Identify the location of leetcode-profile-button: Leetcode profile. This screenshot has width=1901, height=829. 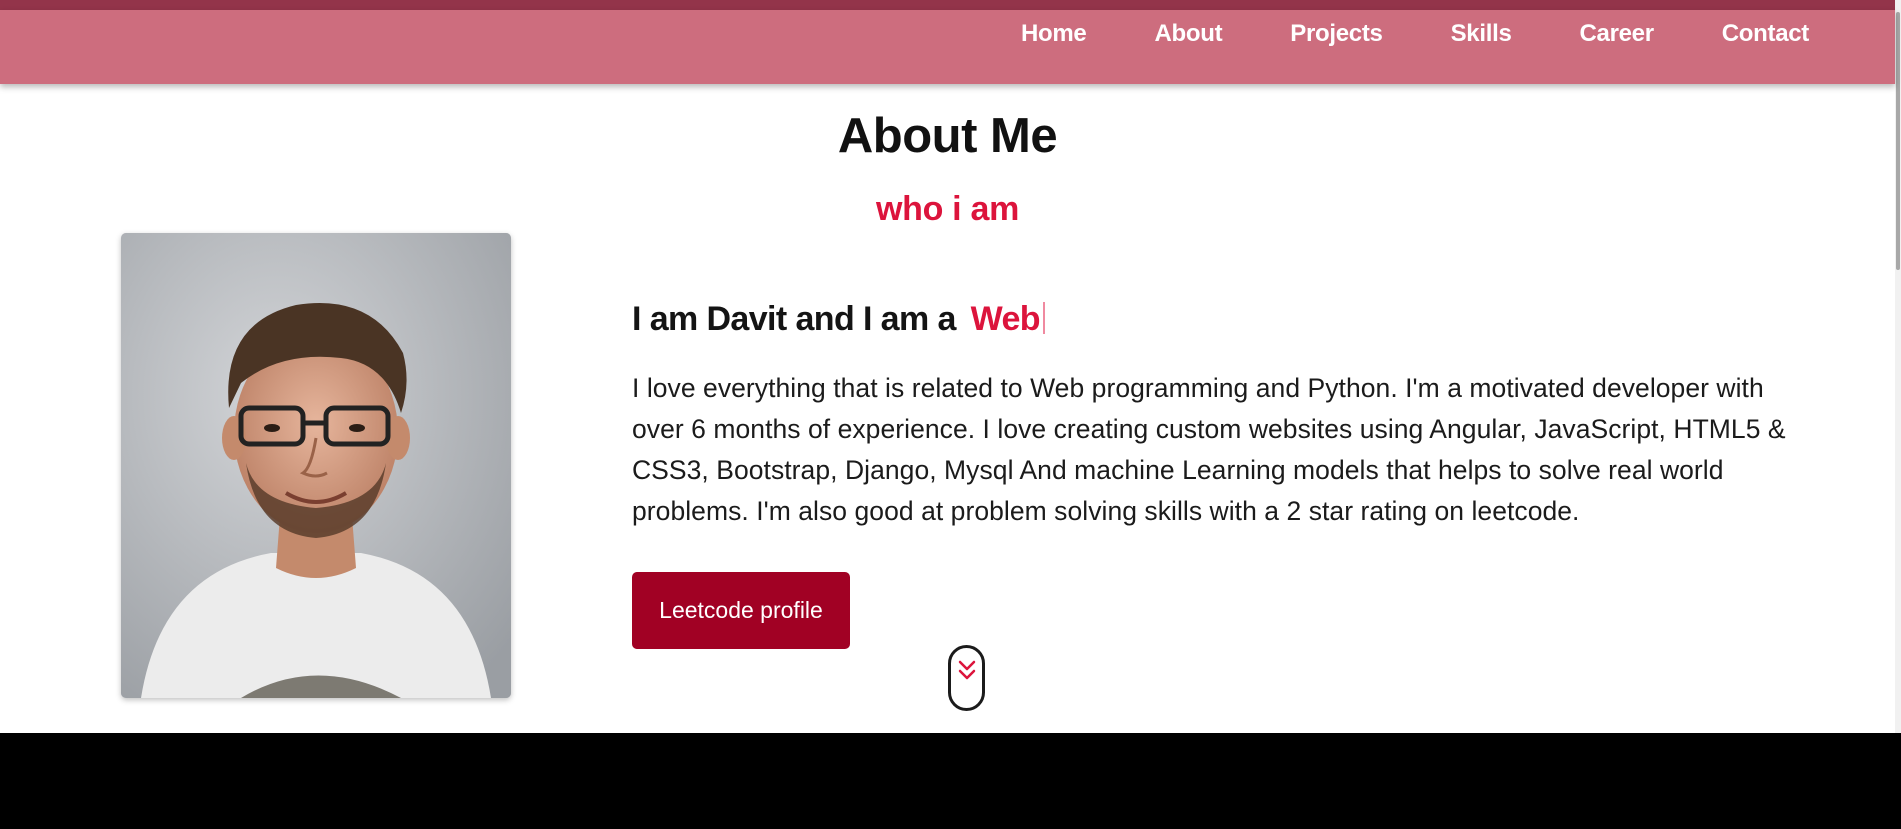
(741, 610).